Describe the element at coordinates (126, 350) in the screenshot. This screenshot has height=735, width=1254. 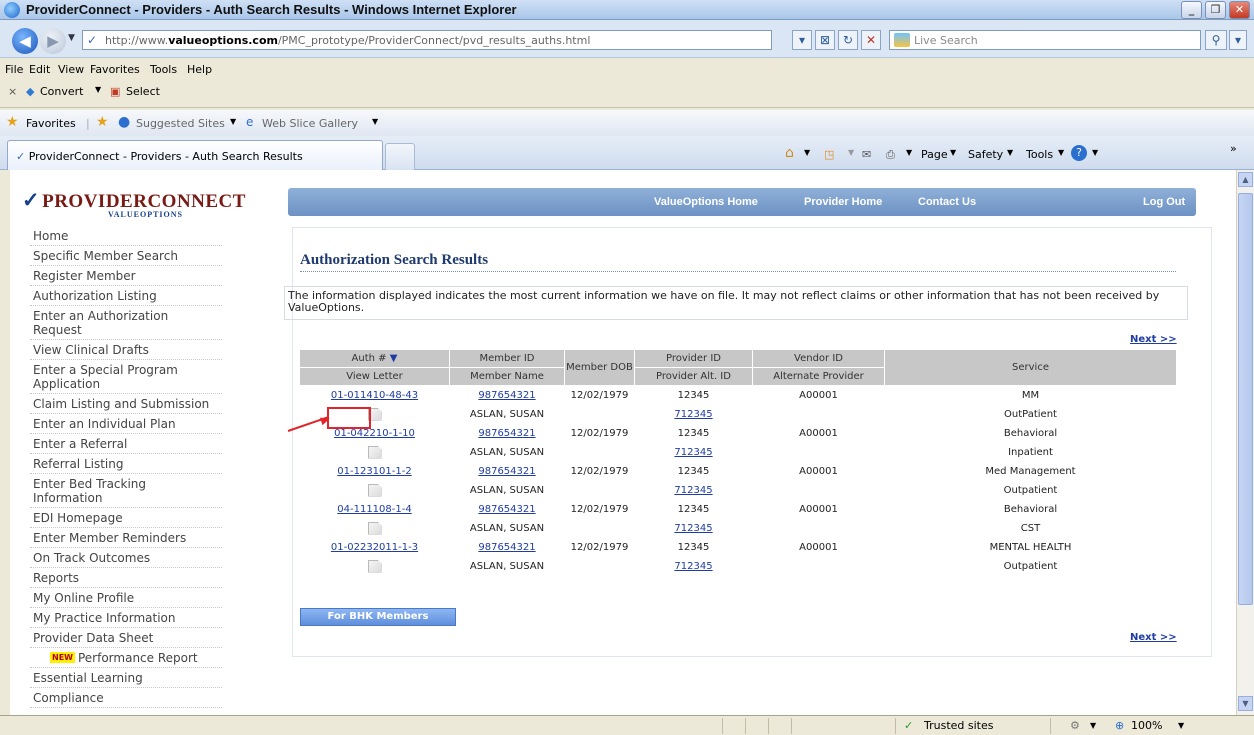
I see `sidenav-view-clinical-drafts: View Clinical Drafts` at that location.